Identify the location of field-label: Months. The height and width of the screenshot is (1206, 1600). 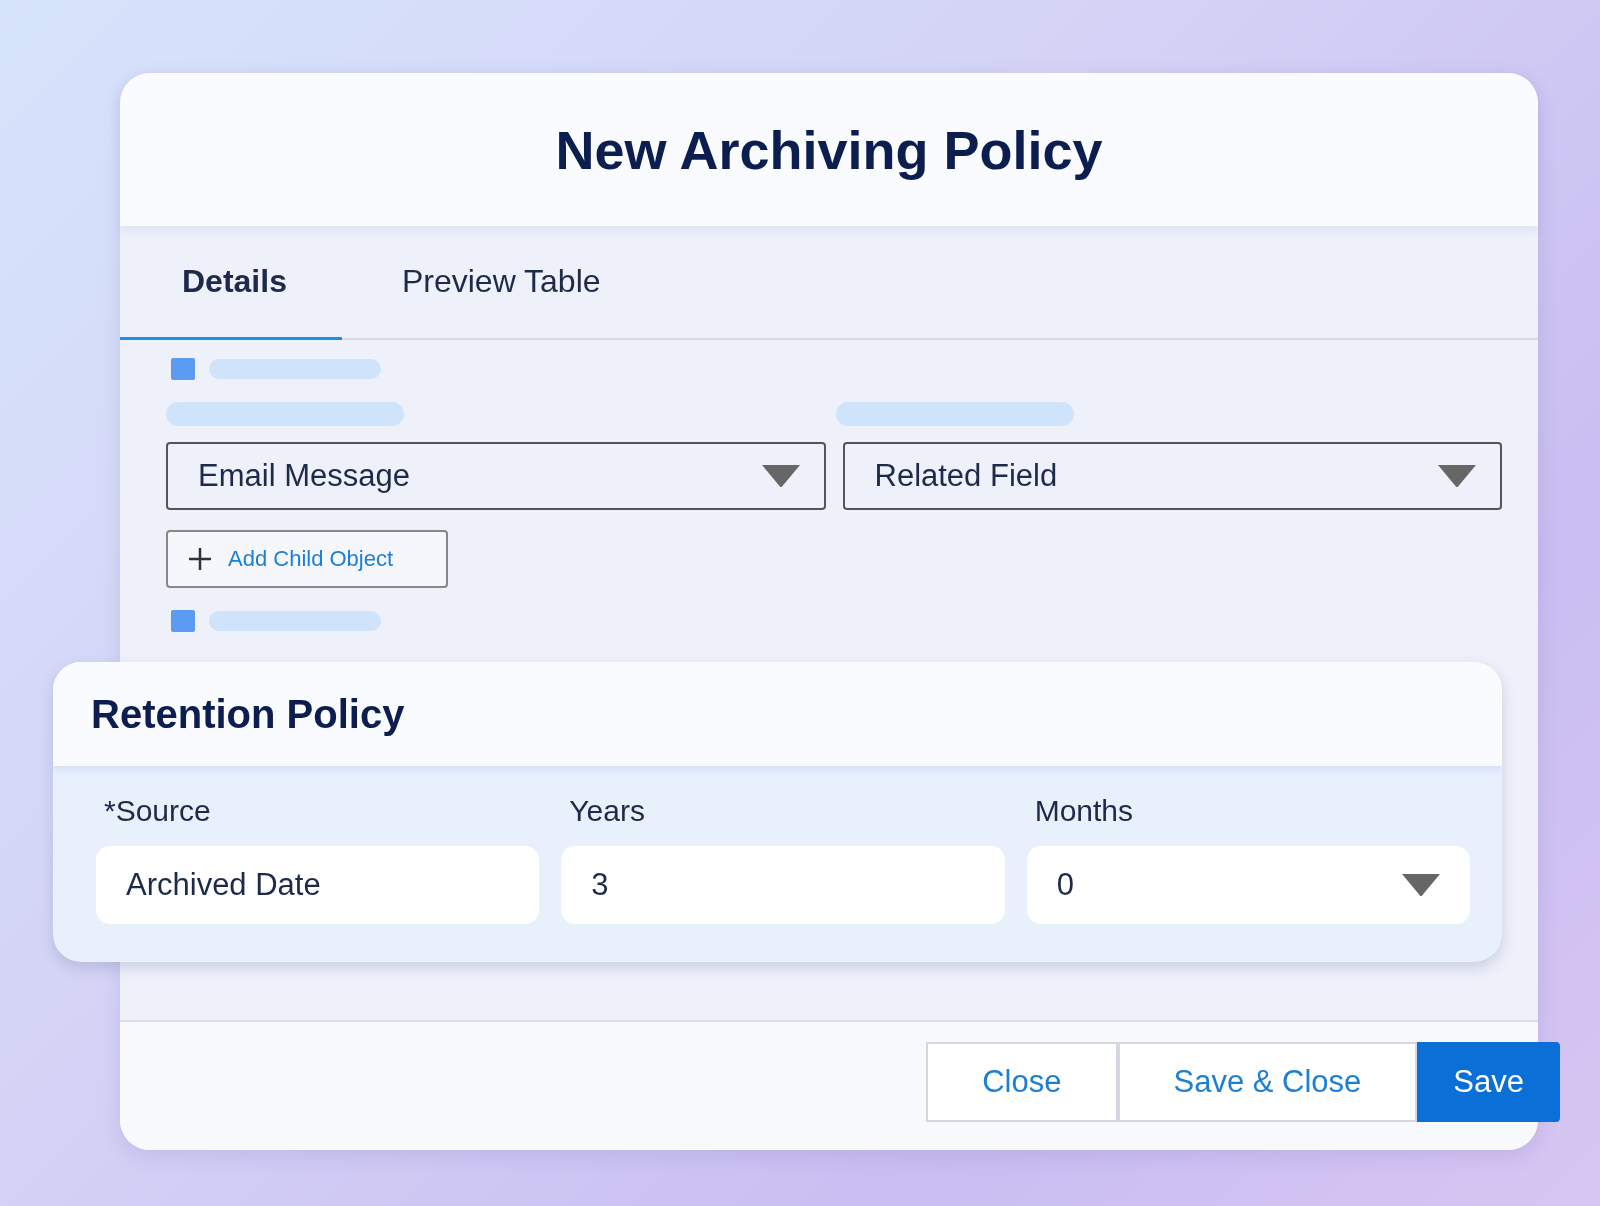
(1084, 811).